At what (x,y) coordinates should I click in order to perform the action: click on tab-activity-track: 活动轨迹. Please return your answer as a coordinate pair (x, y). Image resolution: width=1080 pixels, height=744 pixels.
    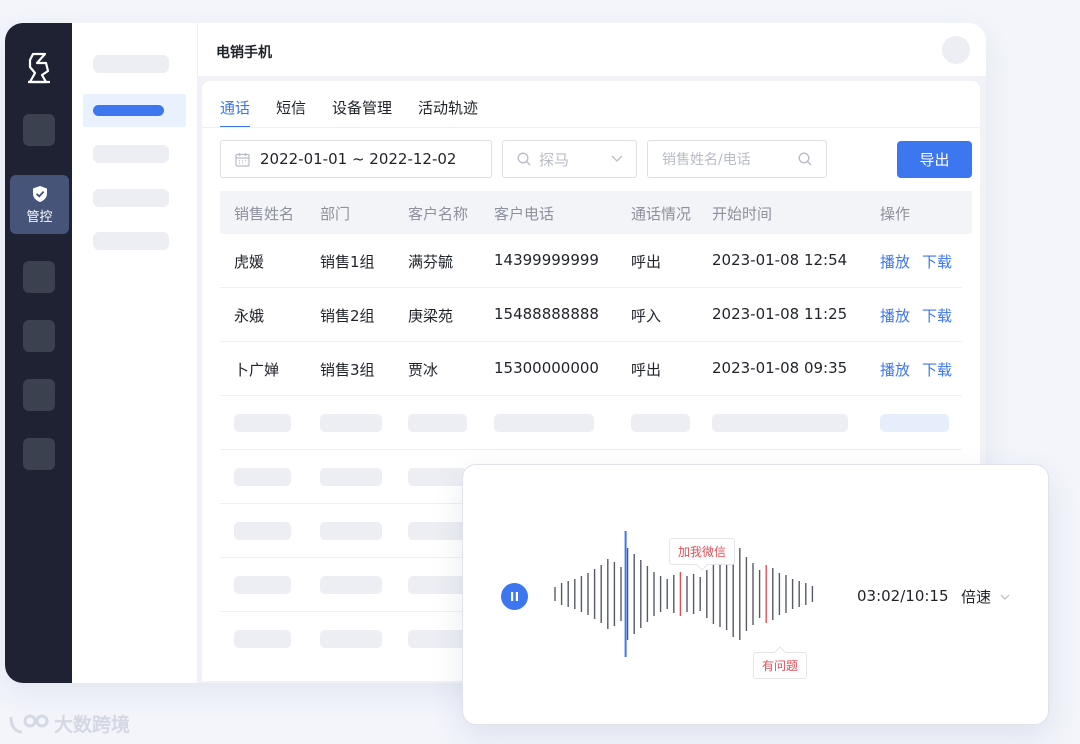
    Looking at the image, I should click on (448, 112).